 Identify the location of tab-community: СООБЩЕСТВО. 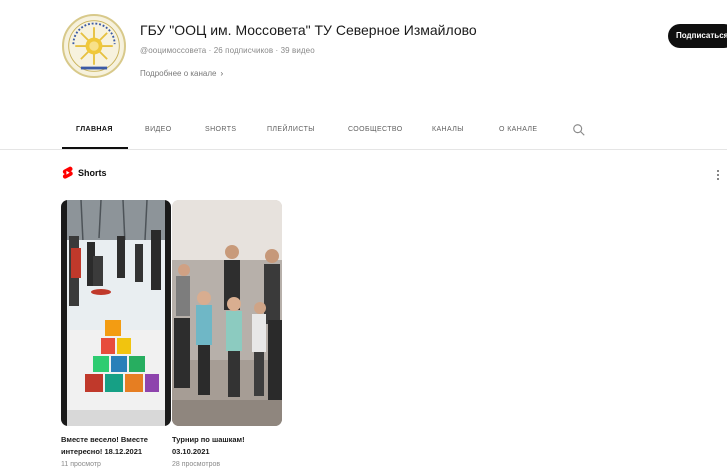
(375, 129).